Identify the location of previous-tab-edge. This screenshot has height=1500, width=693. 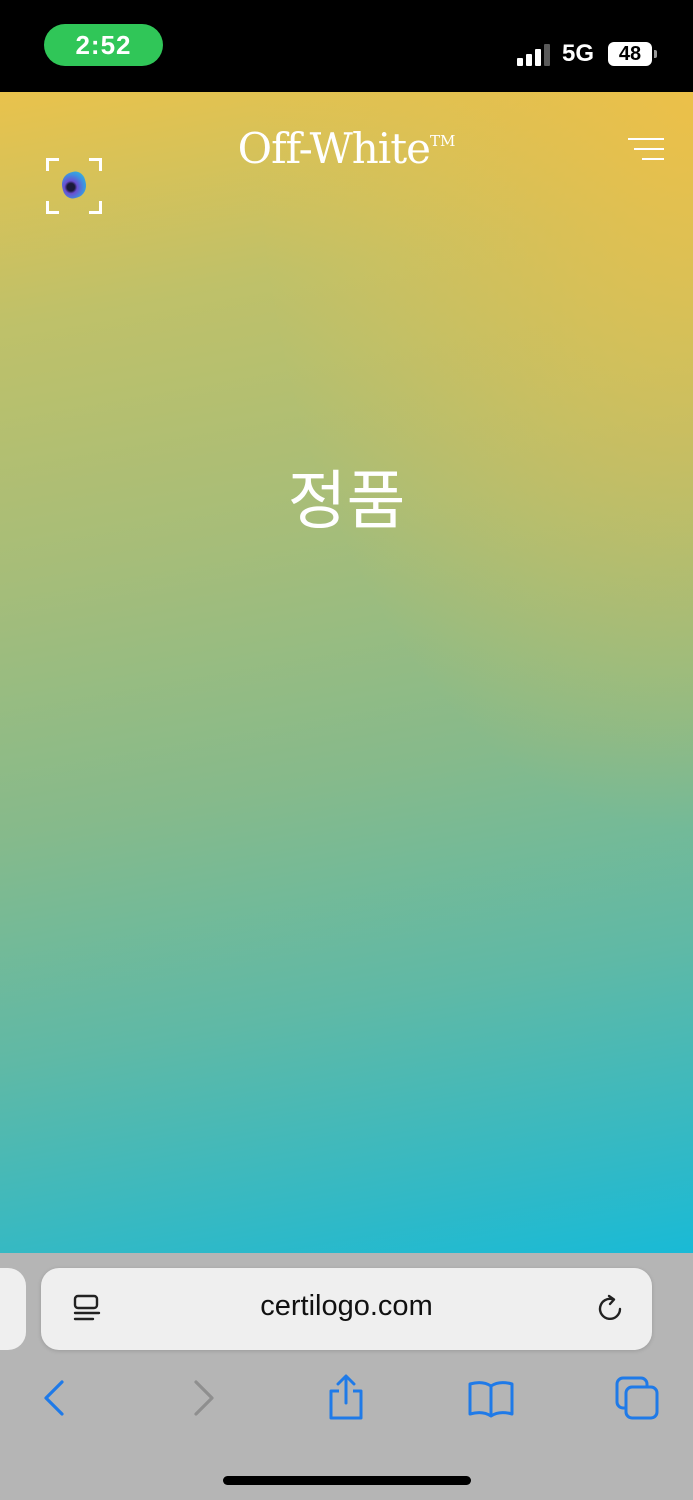
(13, 1309).